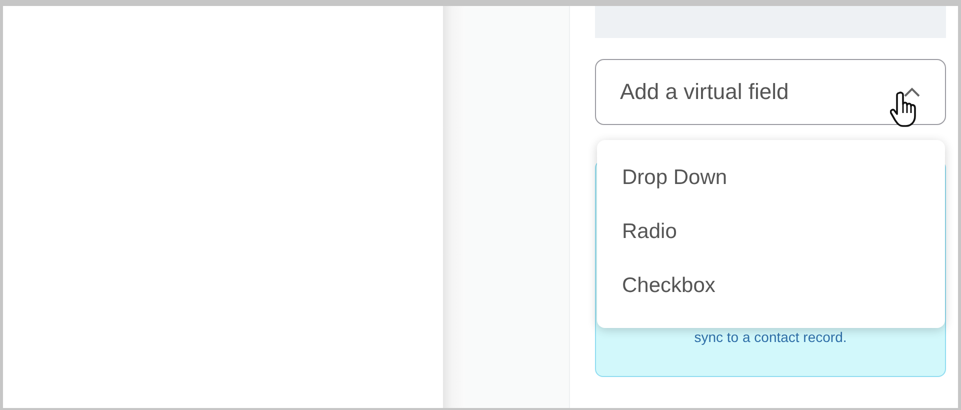 This screenshot has width=961, height=410. What do you see at coordinates (770, 92) in the screenshot?
I see `select-field: Add a virtual field` at bounding box center [770, 92].